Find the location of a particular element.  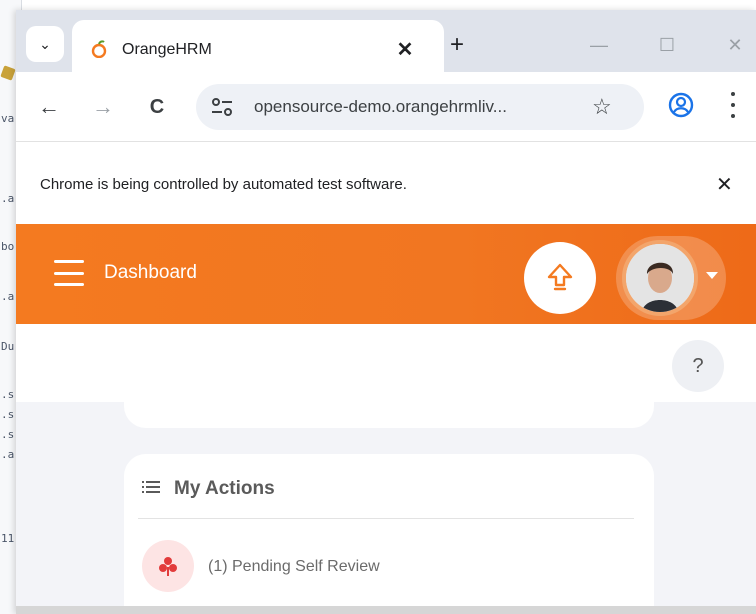

editor-fragment: 11 is located at coordinates (8, 538).